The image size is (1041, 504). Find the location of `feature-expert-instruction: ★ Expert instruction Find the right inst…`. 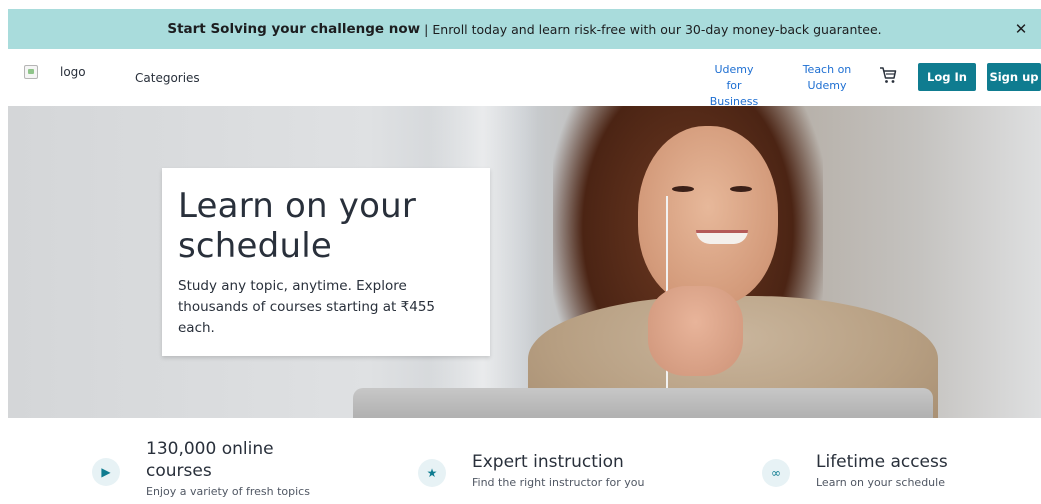

feature-expert-instruction: ★ Expert instruction Find the right inst… is located at coordinates (531, 471).